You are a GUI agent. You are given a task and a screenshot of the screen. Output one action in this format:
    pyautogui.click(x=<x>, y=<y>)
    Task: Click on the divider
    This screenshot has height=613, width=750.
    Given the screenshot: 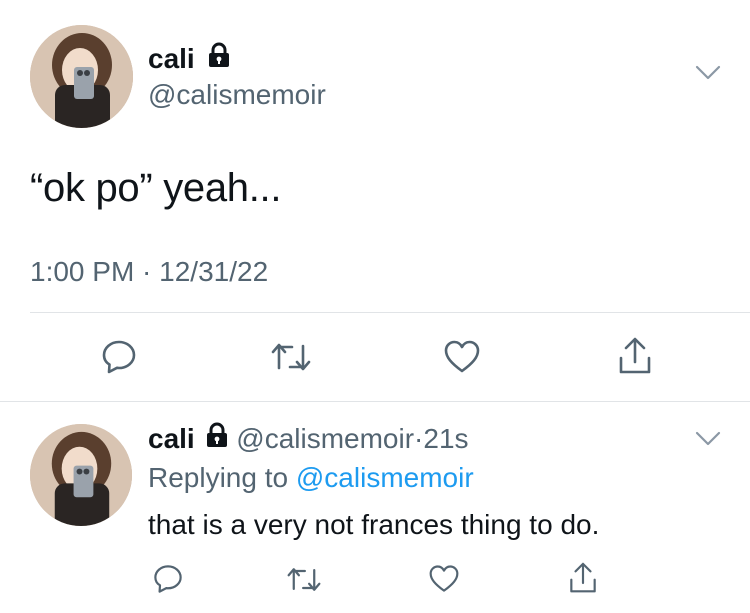 What is the action you would take?
    pyautogui.click(x=390, y=312)
    